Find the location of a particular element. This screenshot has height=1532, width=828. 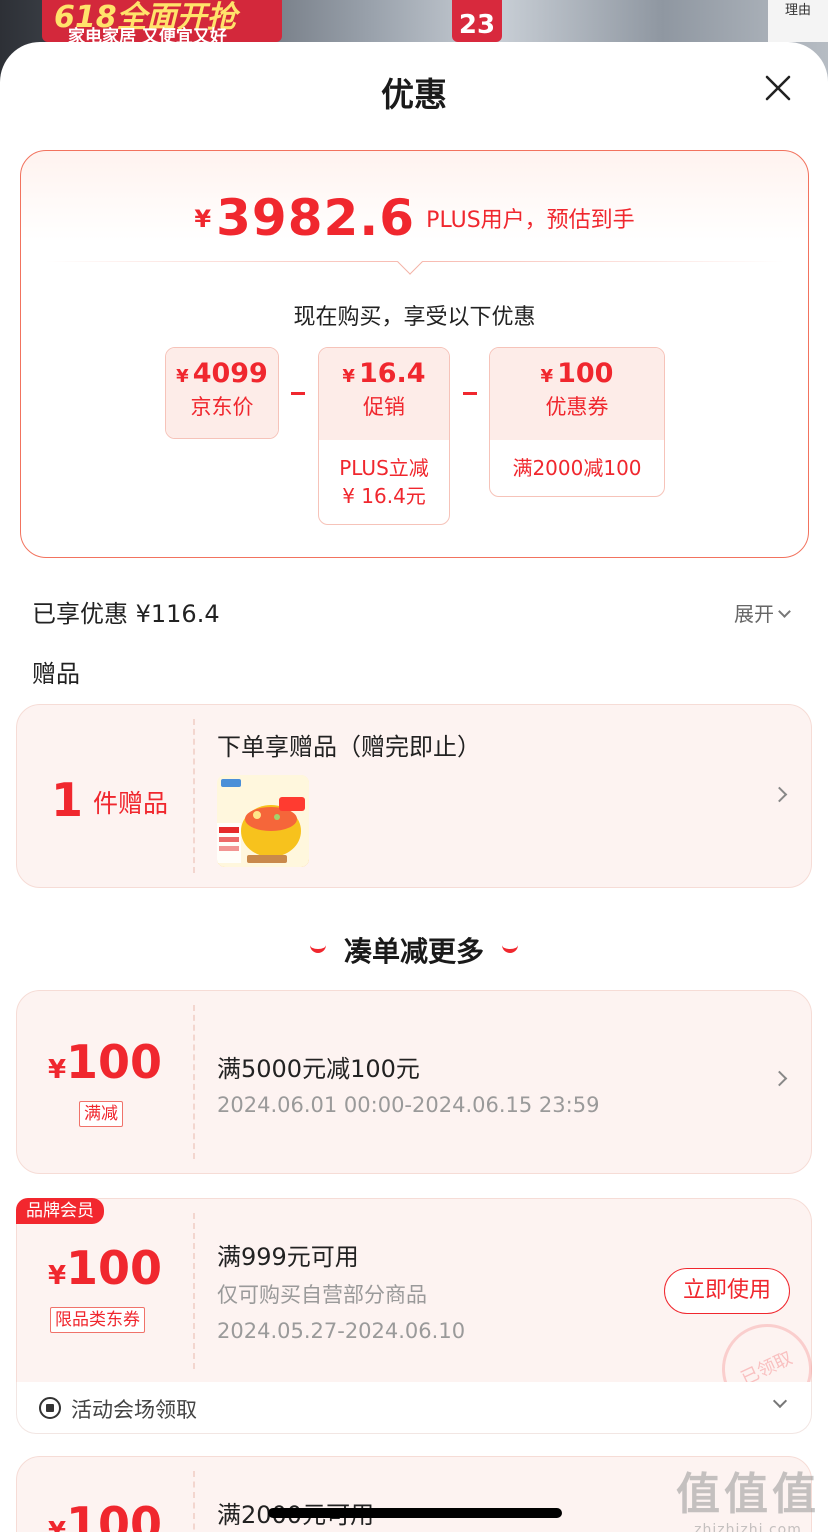

chip-label: 优惠券 is located at coordinates (577, 407).